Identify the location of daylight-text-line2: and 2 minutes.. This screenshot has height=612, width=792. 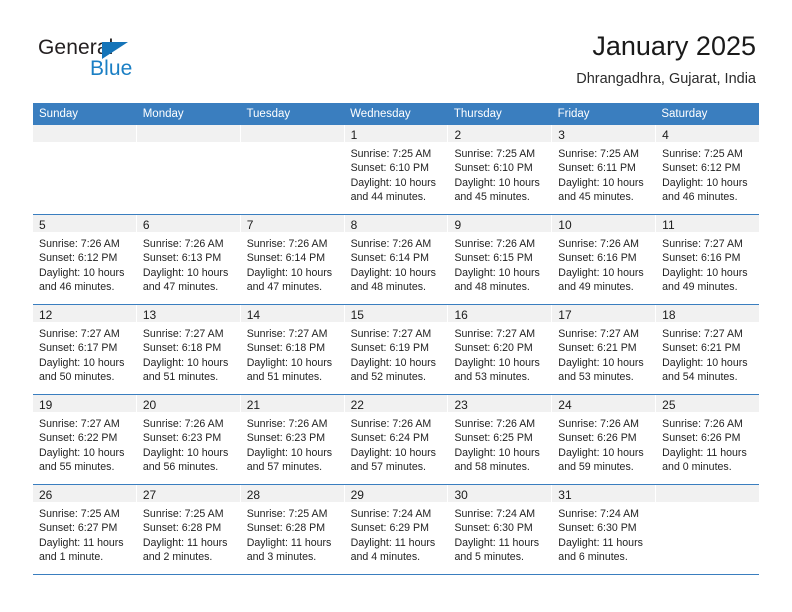
(177, 556).